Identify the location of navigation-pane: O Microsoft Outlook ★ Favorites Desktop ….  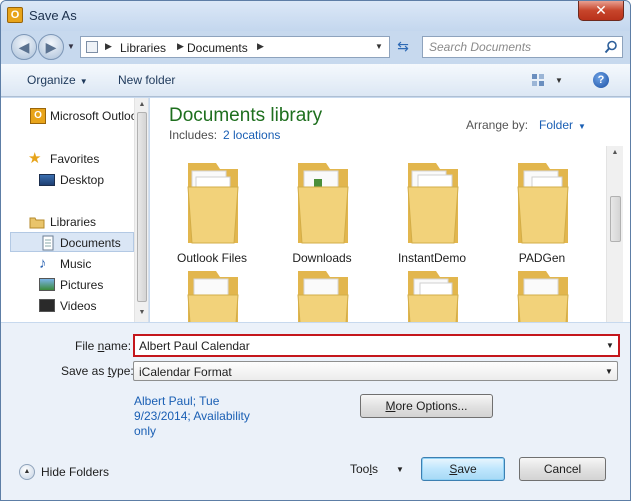
(75, 210).